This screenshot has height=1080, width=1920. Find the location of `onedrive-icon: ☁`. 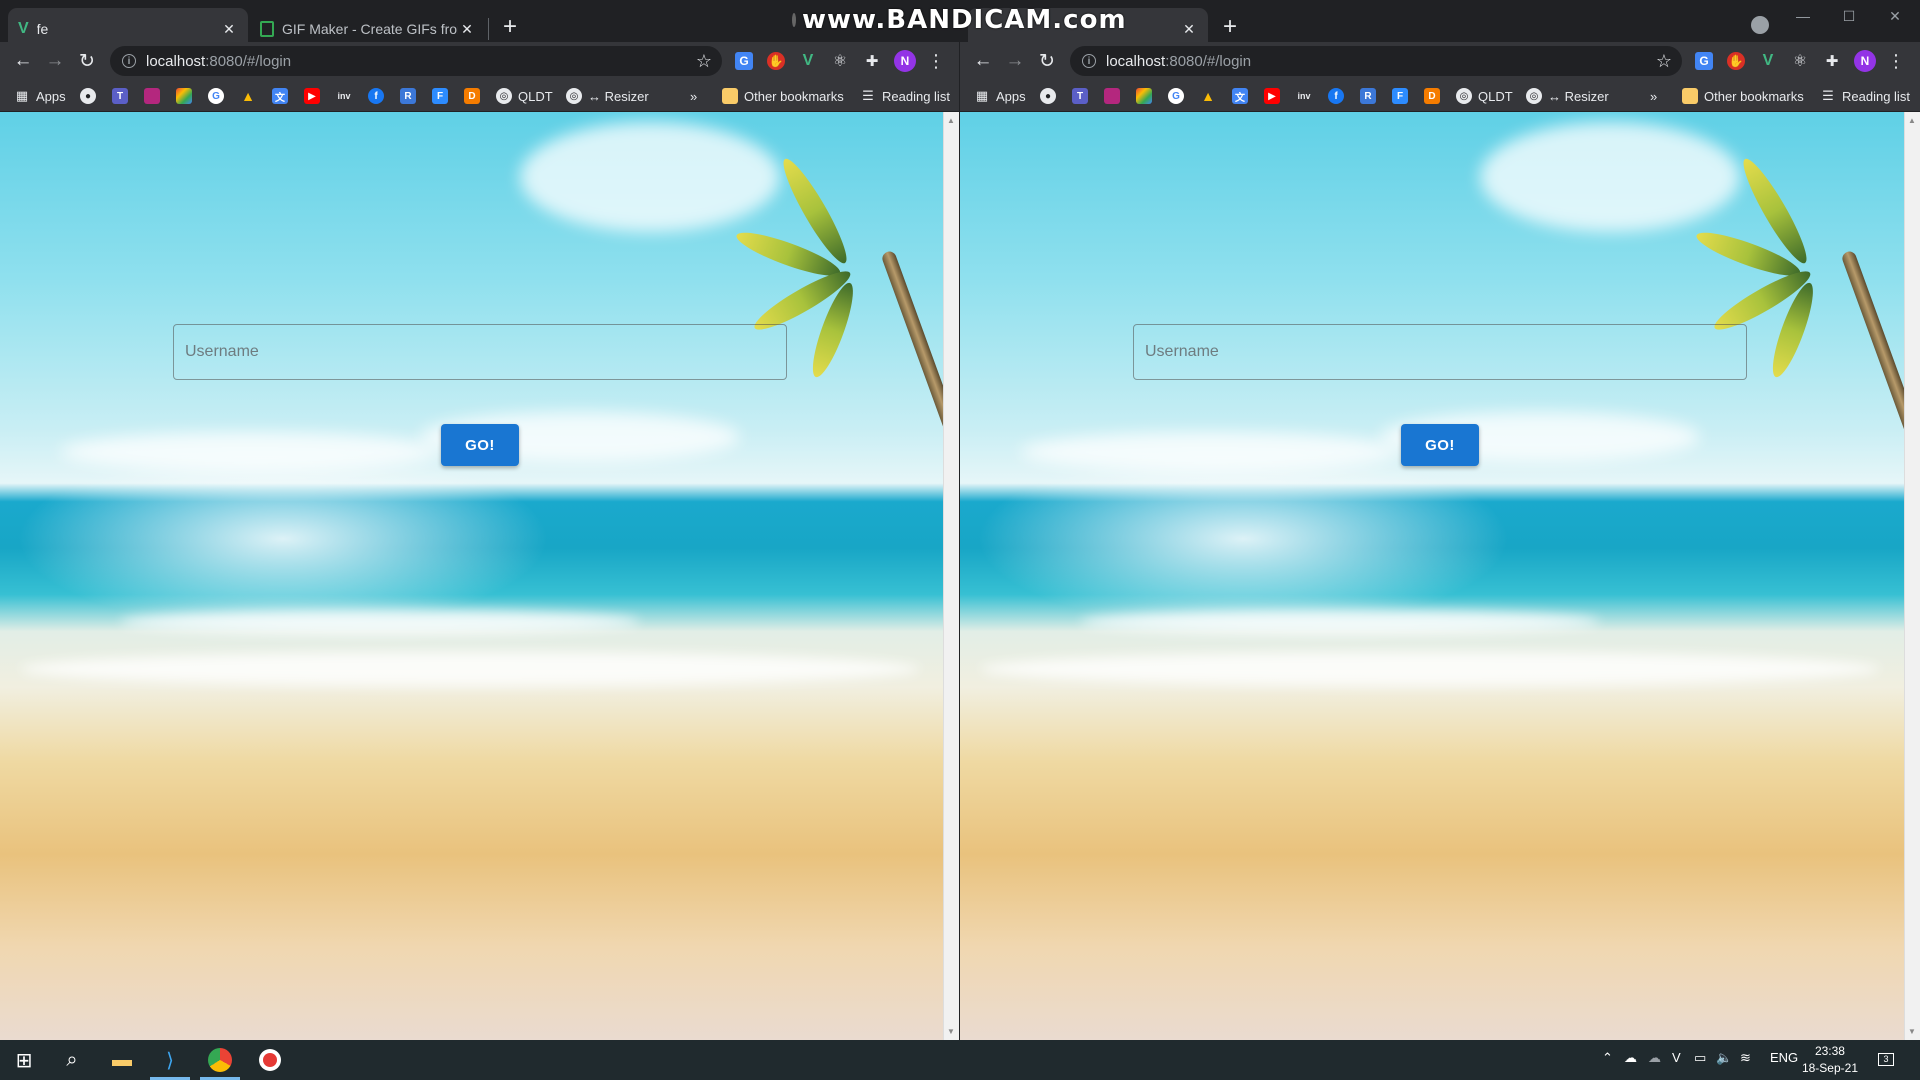

onedrive-icon: ☁ is located at coordinates (1630, 1058).